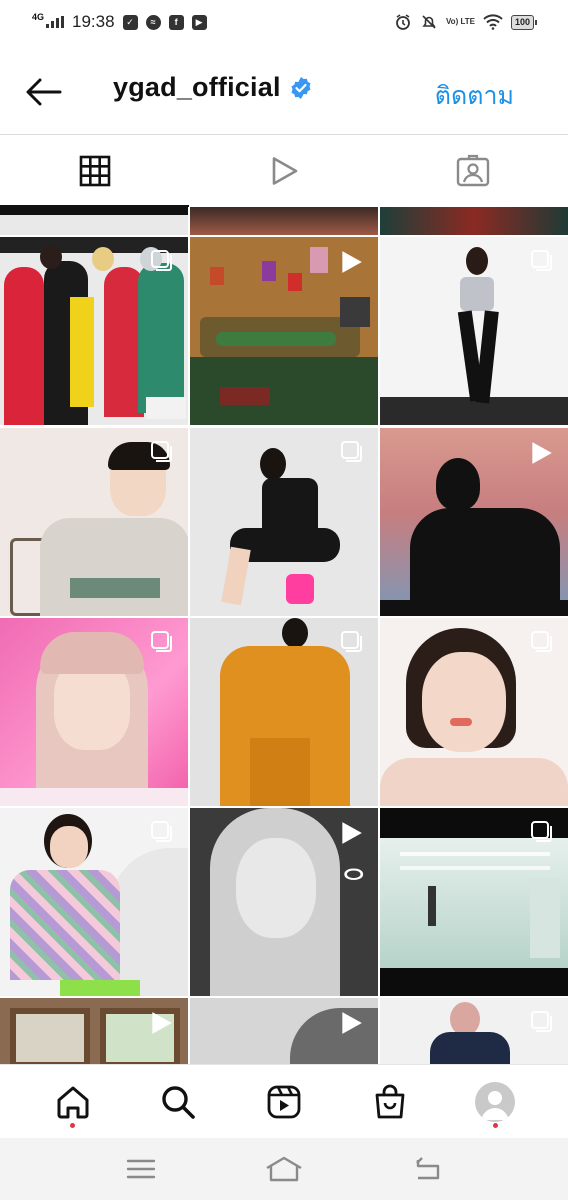 This screenshot has width=568, height=1200. I want to click on nav-reels, so click(284, 1102).